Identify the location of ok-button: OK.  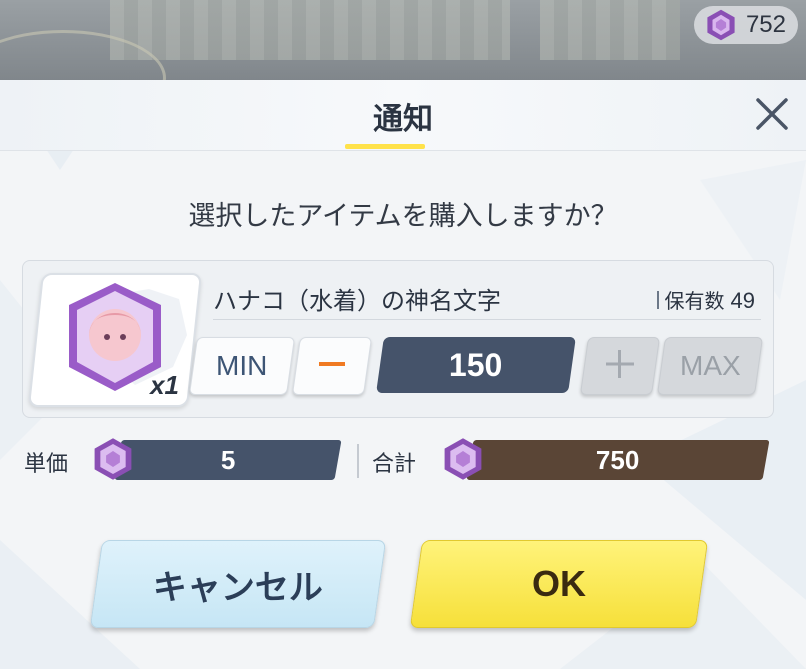
(559, 584).